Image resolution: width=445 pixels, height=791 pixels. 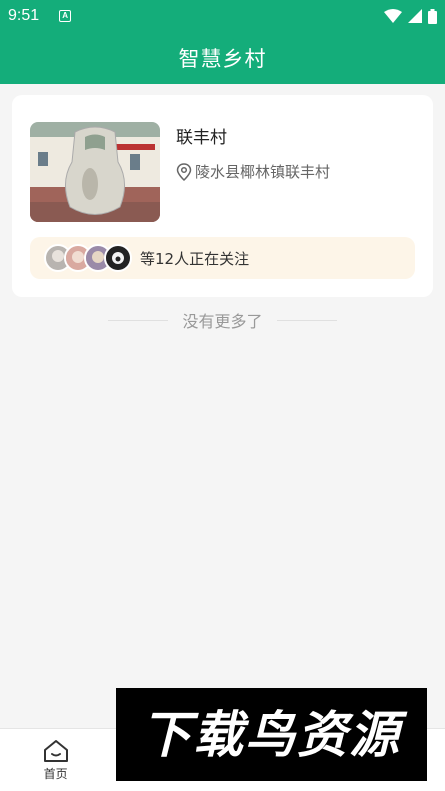 What do you see at coordinates (432, 16) in the screenshot?
I see `battery-icon` at bounding box center [432, 16].